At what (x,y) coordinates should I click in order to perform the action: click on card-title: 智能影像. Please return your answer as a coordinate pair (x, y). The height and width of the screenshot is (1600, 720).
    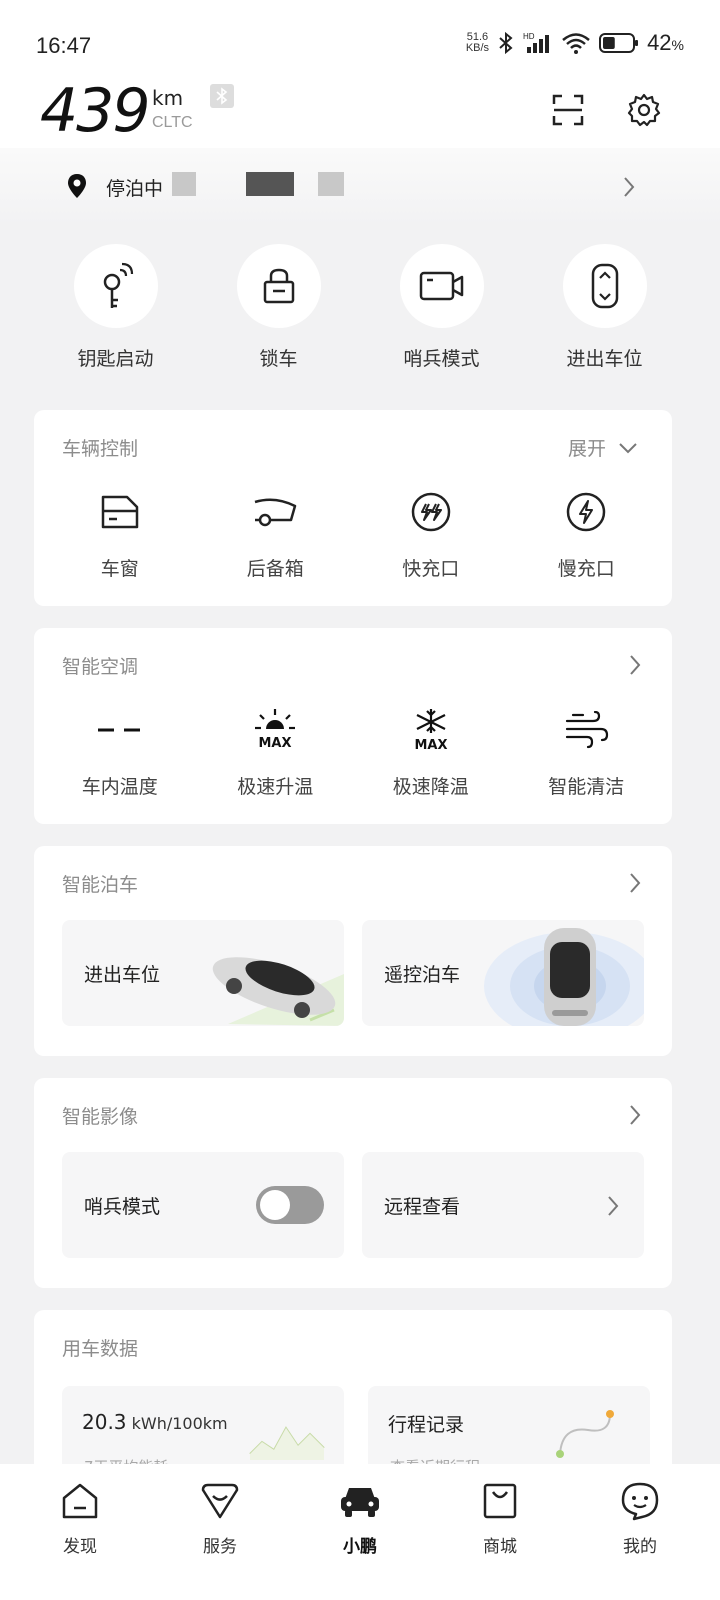
    Looking at the image, I should click on (100, 1117).